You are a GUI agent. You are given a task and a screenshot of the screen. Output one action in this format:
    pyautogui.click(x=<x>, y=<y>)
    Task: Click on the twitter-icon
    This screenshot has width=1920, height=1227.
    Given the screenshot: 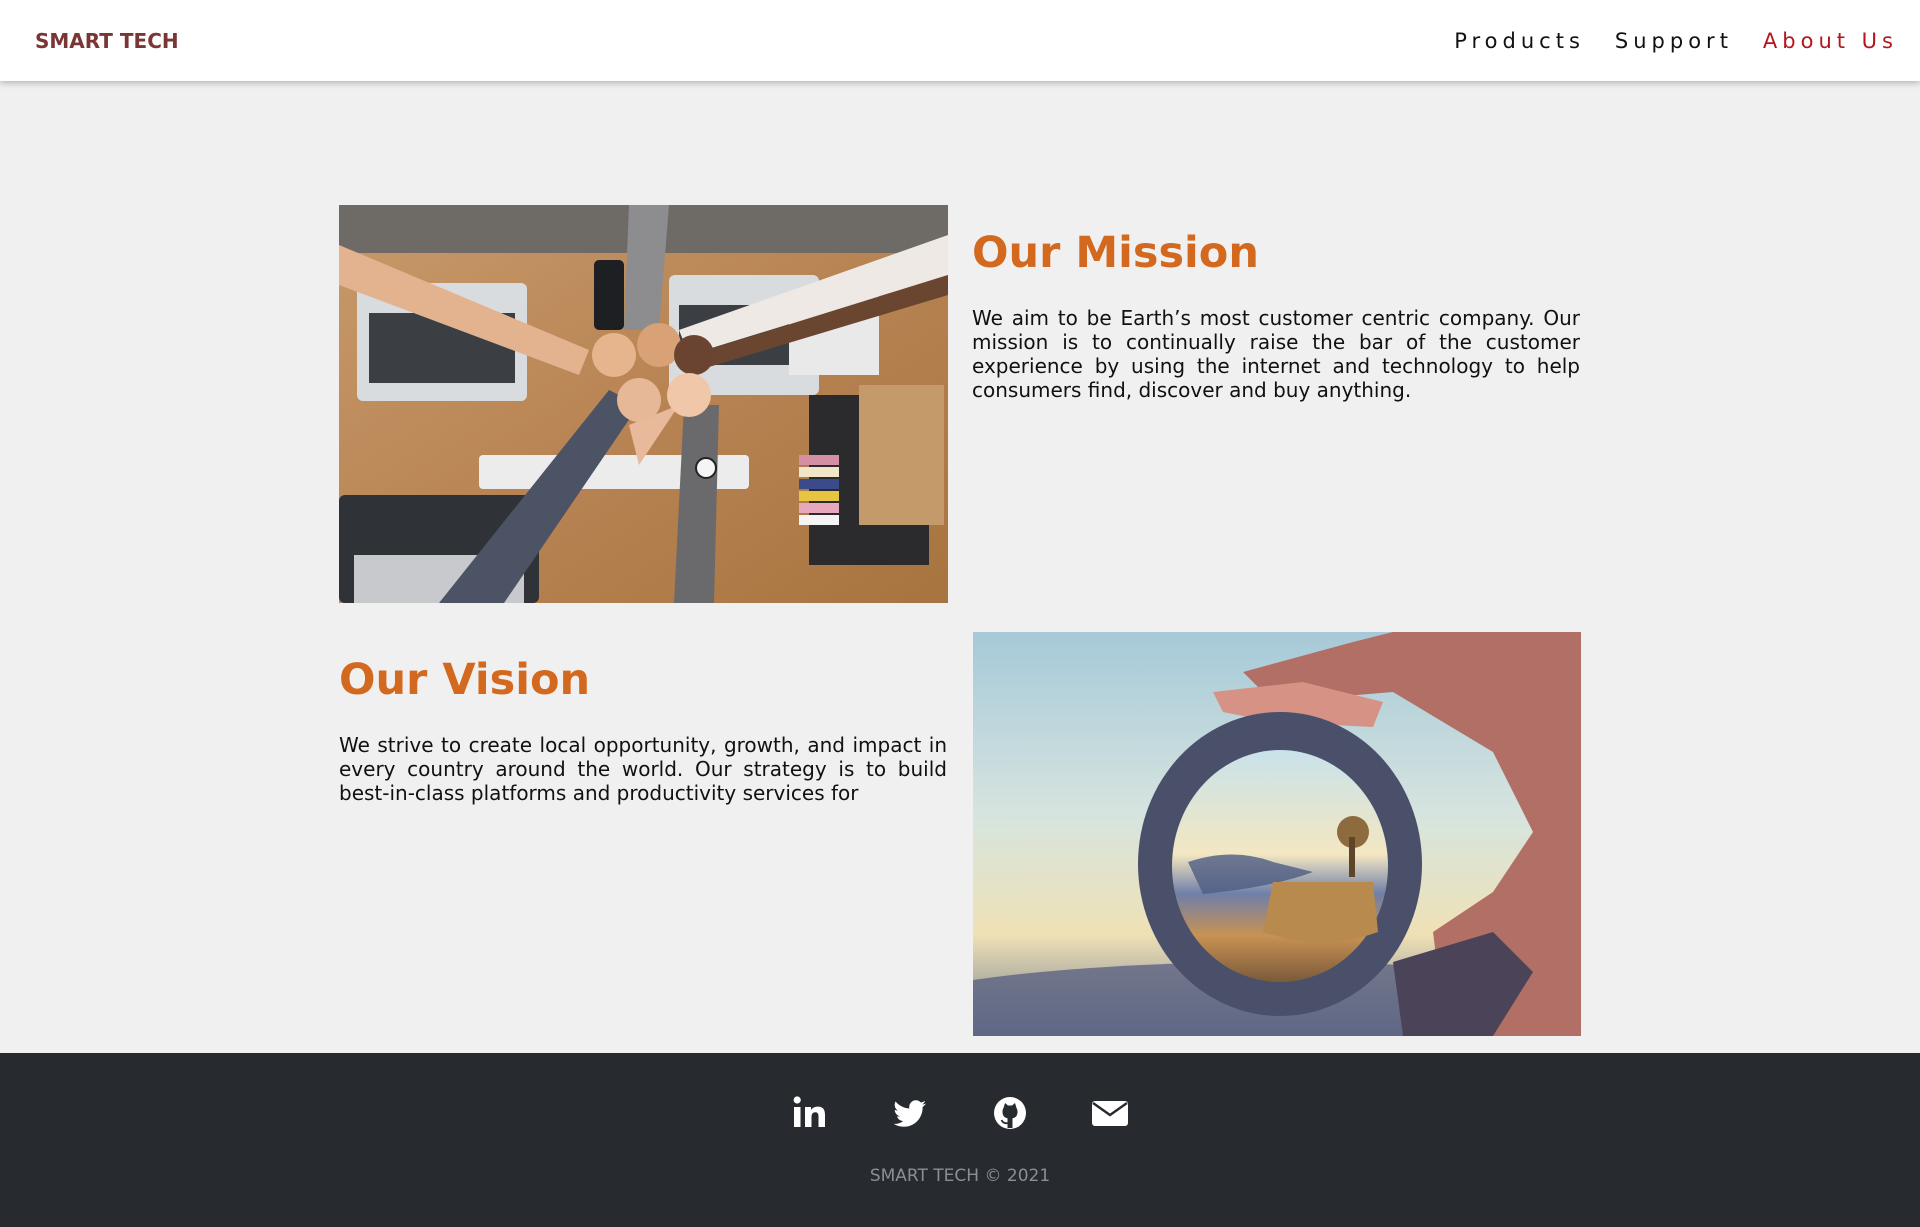 What is the action you would take?
    pyautogui.click(x=910, y=1113)
    